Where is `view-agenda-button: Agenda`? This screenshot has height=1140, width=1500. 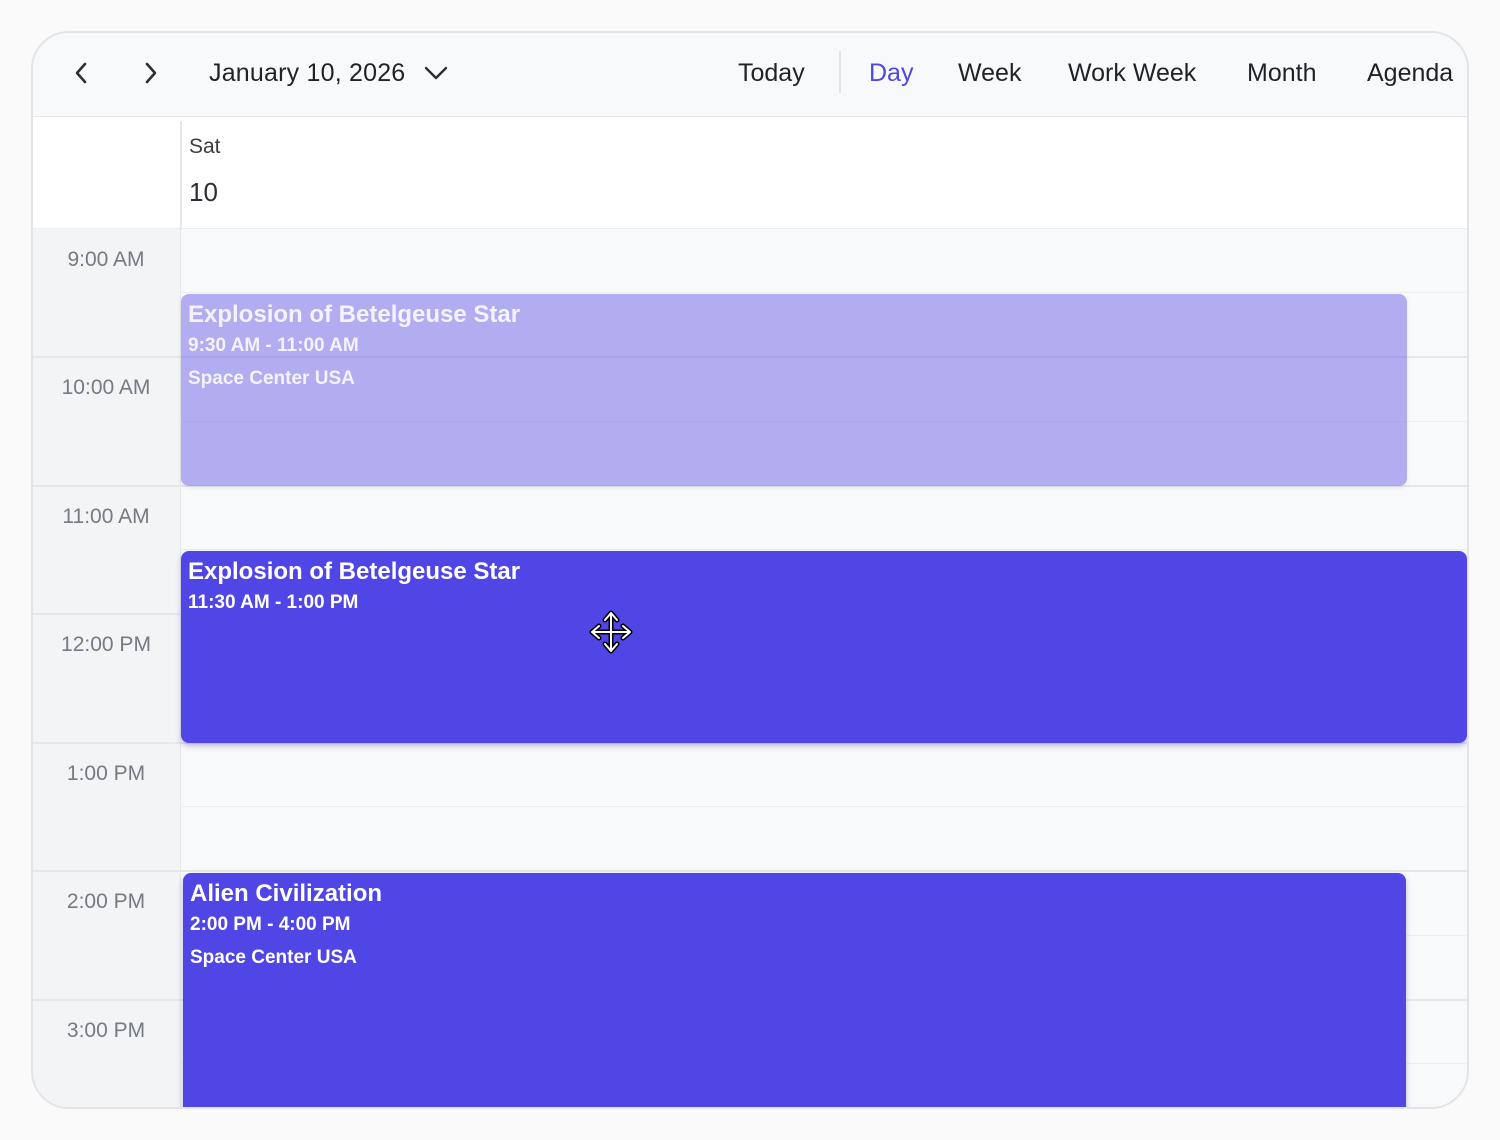 view-agenda-button: Agenda is located at coordinates (1410, 73).